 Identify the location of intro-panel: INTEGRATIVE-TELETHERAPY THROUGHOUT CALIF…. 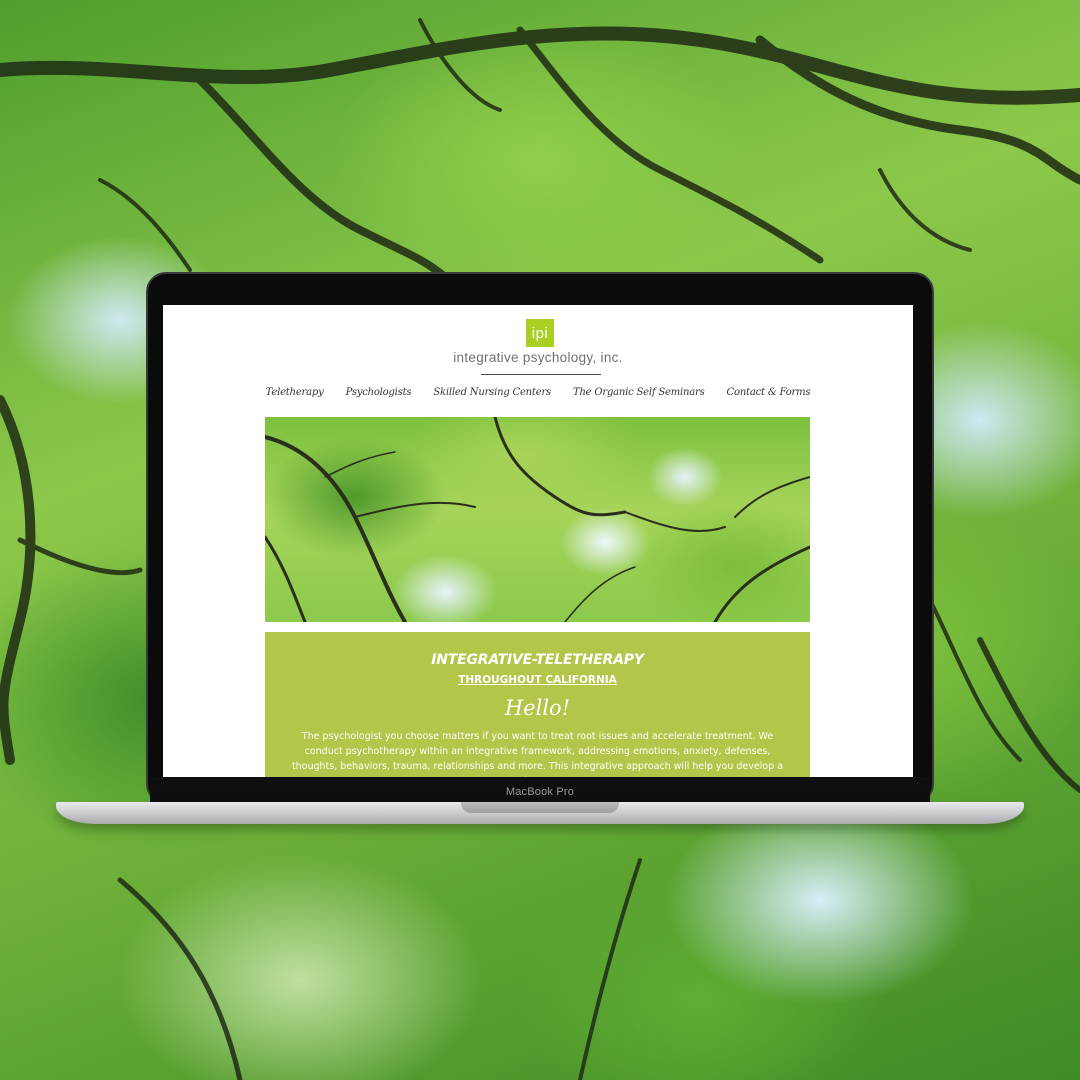
(537, 704).